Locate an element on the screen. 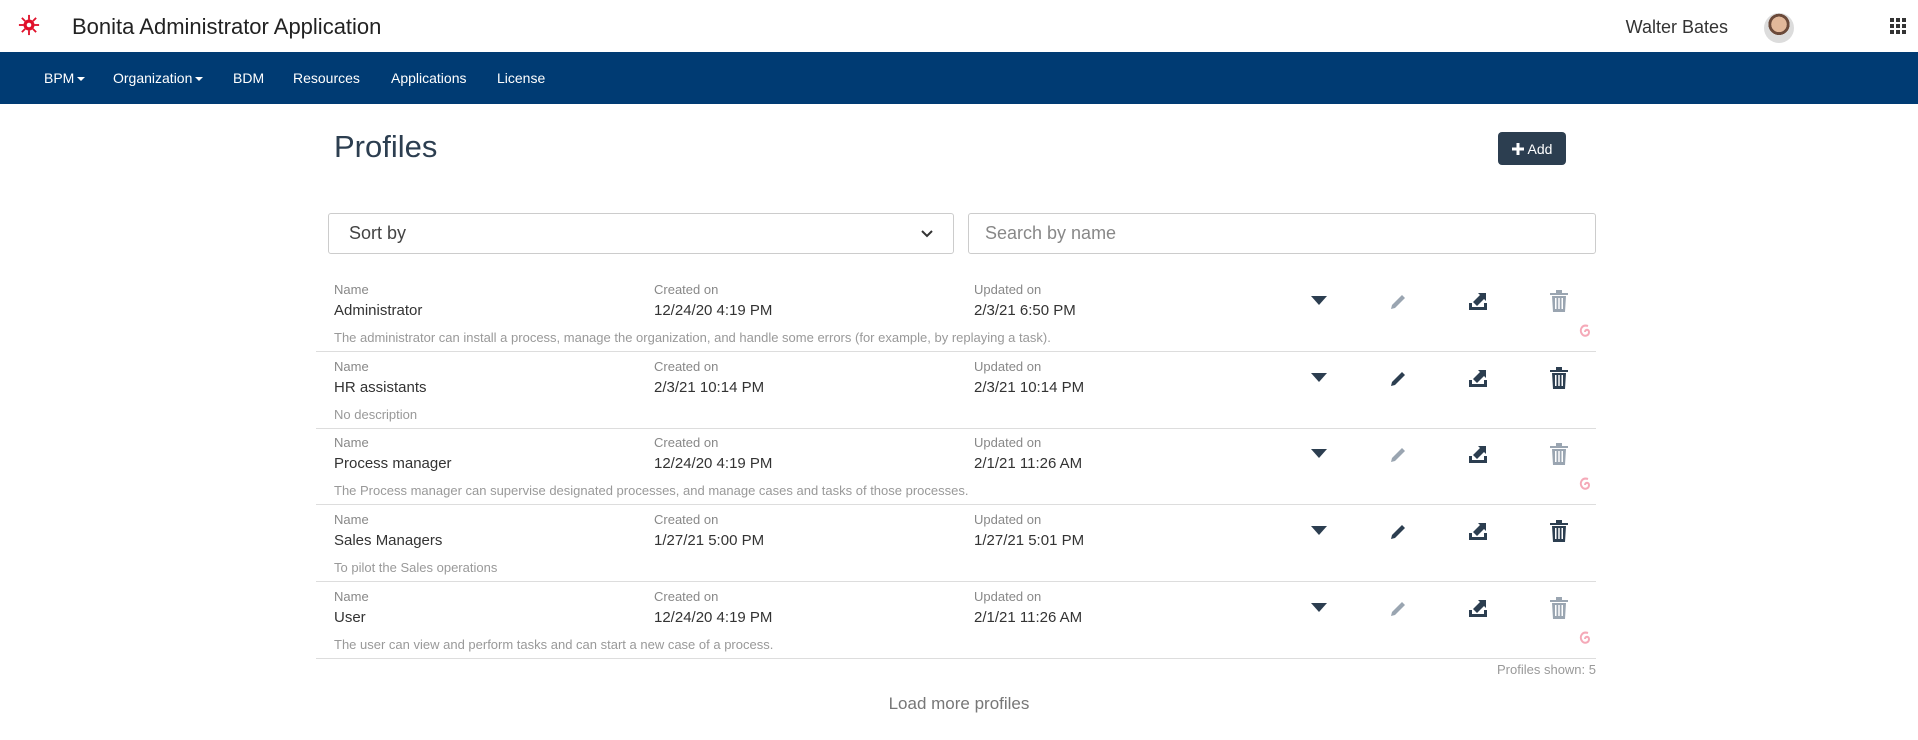 The width and height of the screenshot is (1918, 740). nav-item-bpm: BPM is located at coordinates (65, 78).